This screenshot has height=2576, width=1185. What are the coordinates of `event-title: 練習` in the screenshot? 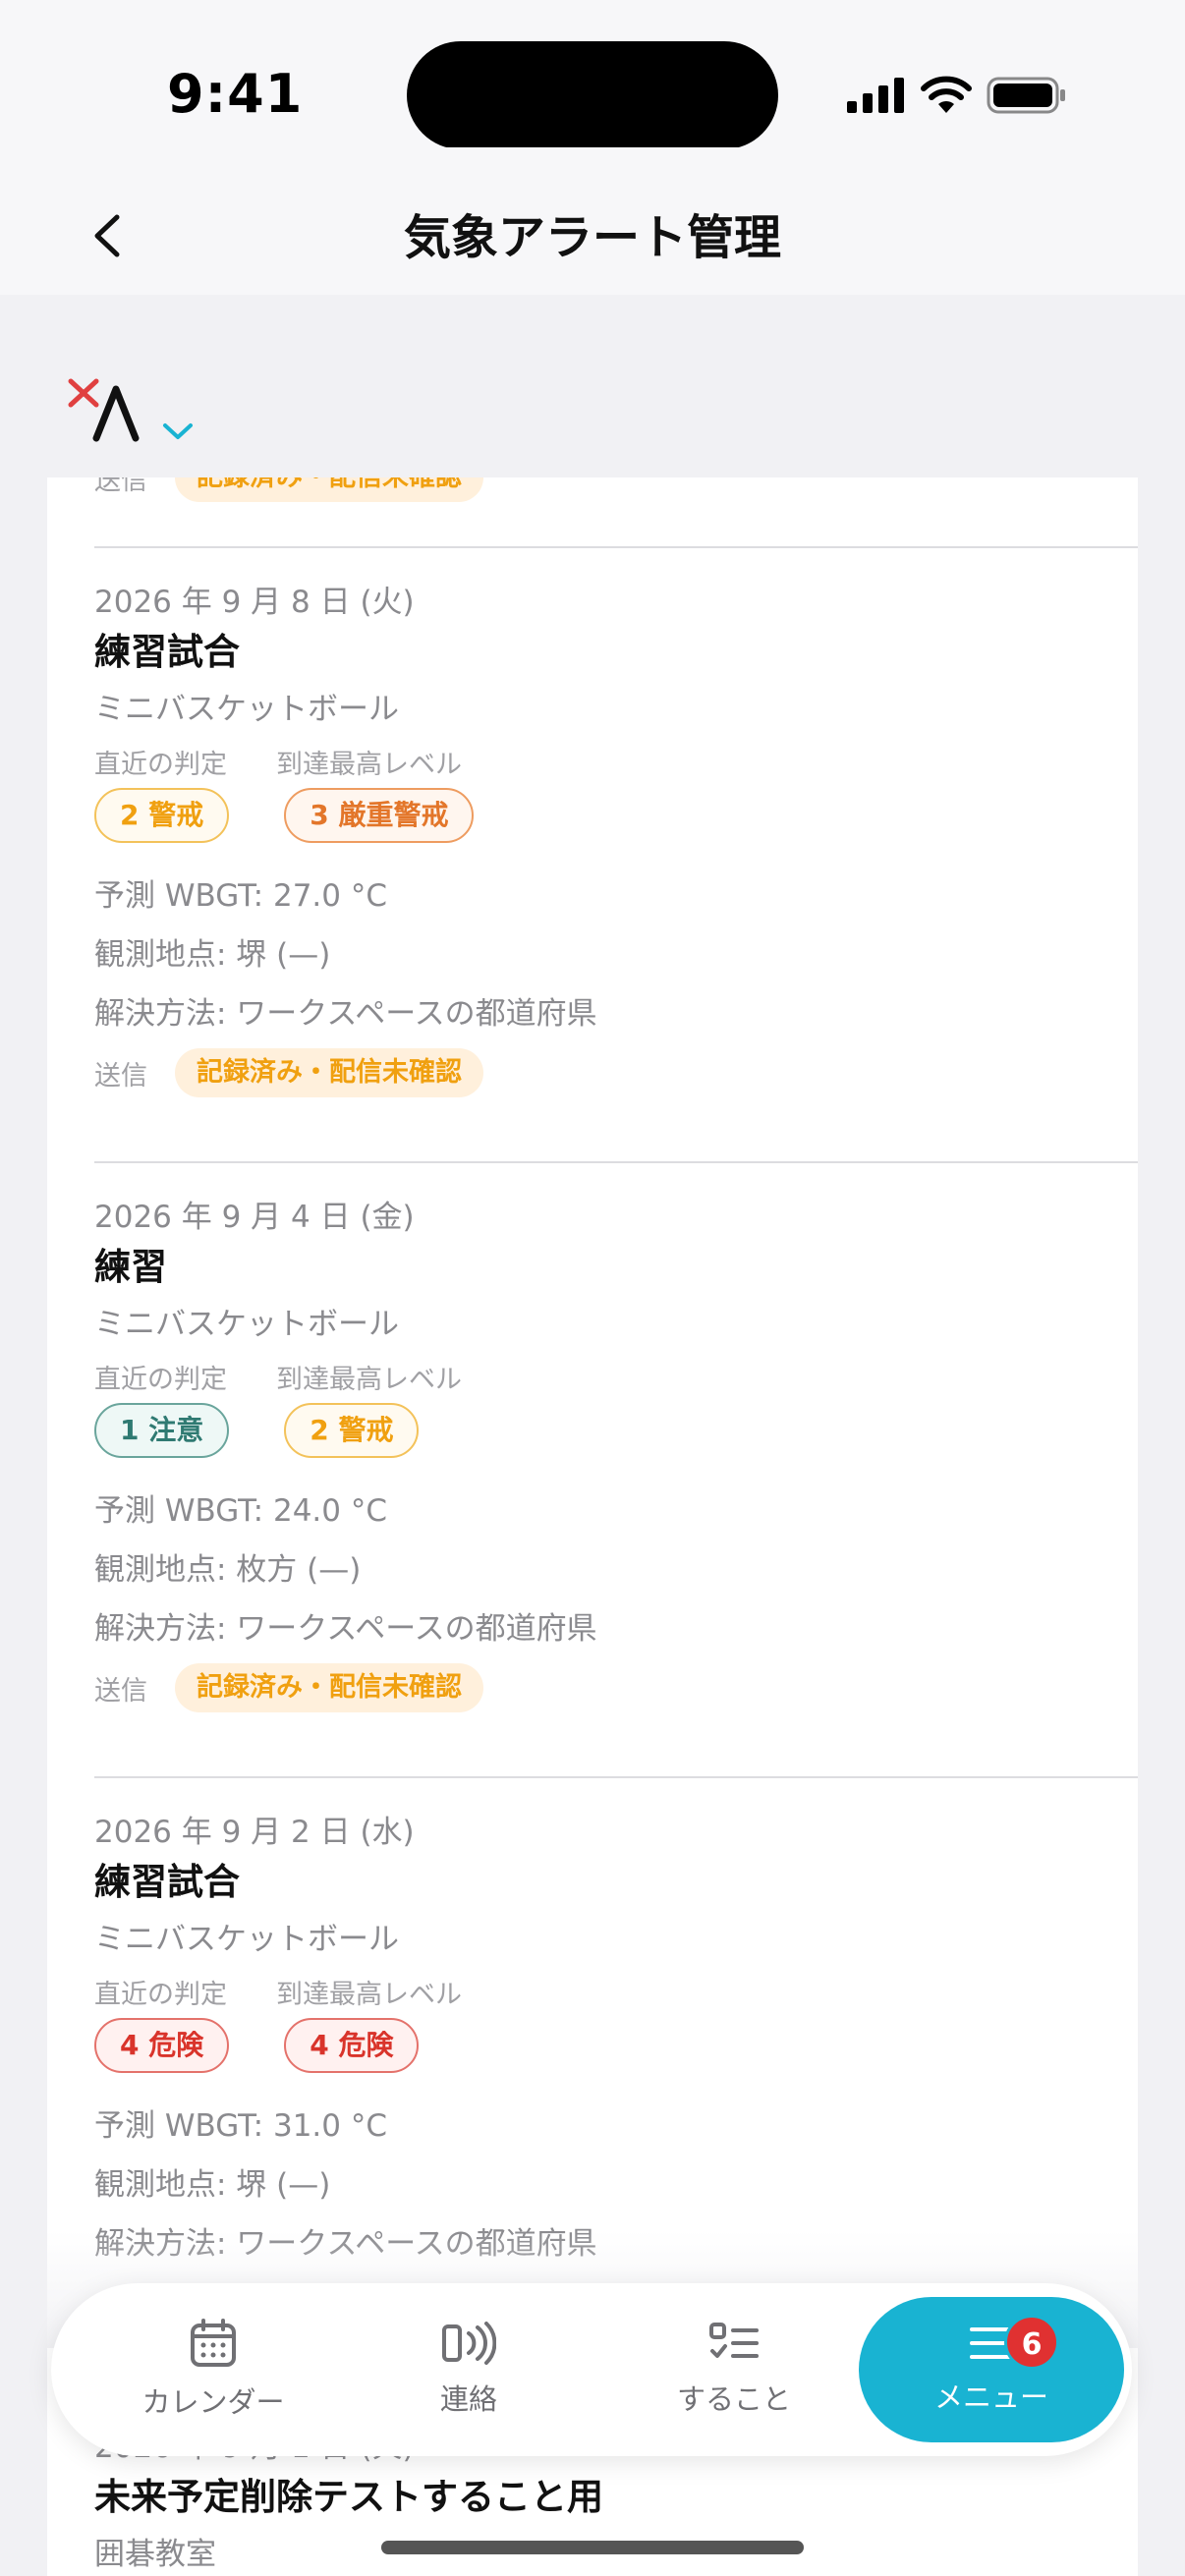 It's located at (131, 1267).